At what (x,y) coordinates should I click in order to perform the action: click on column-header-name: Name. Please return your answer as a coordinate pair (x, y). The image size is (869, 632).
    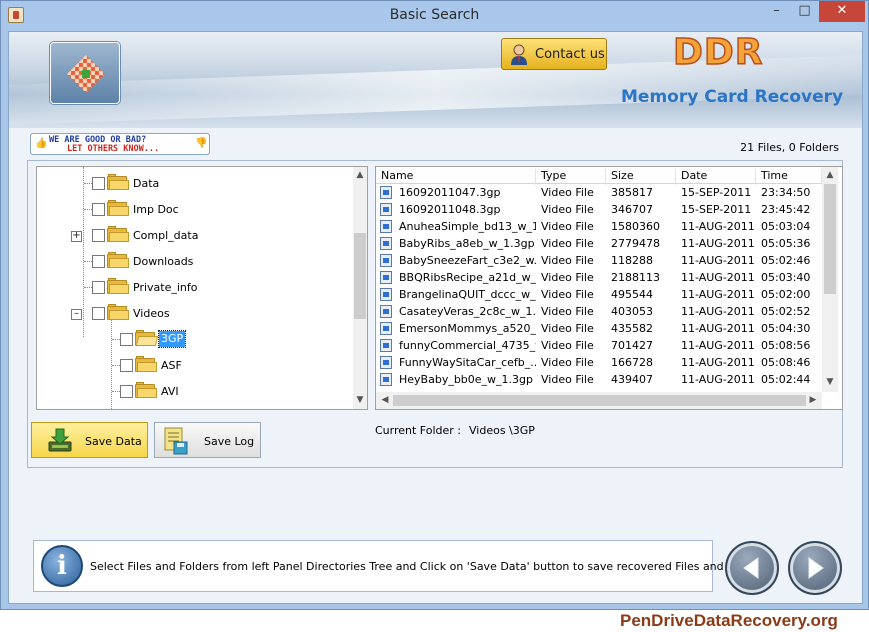
    Looking at the image, I should click on (456, 177).